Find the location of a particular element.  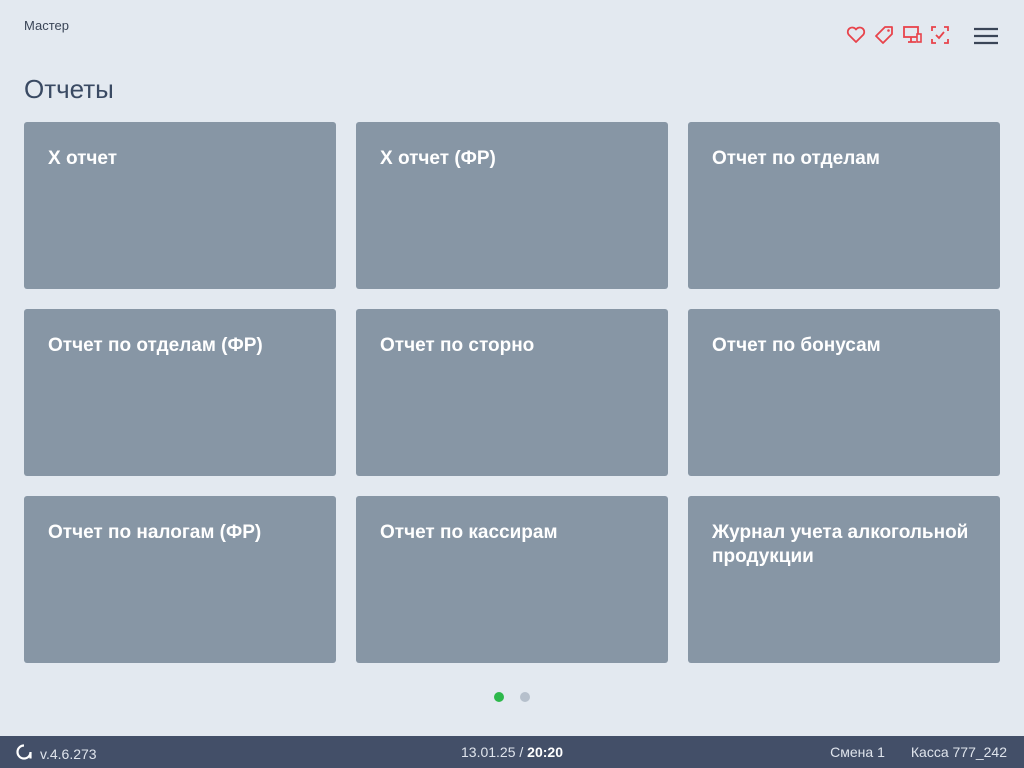

report-tile-x-fr: X отчет (ФР) is located at coordinates (512, 205).